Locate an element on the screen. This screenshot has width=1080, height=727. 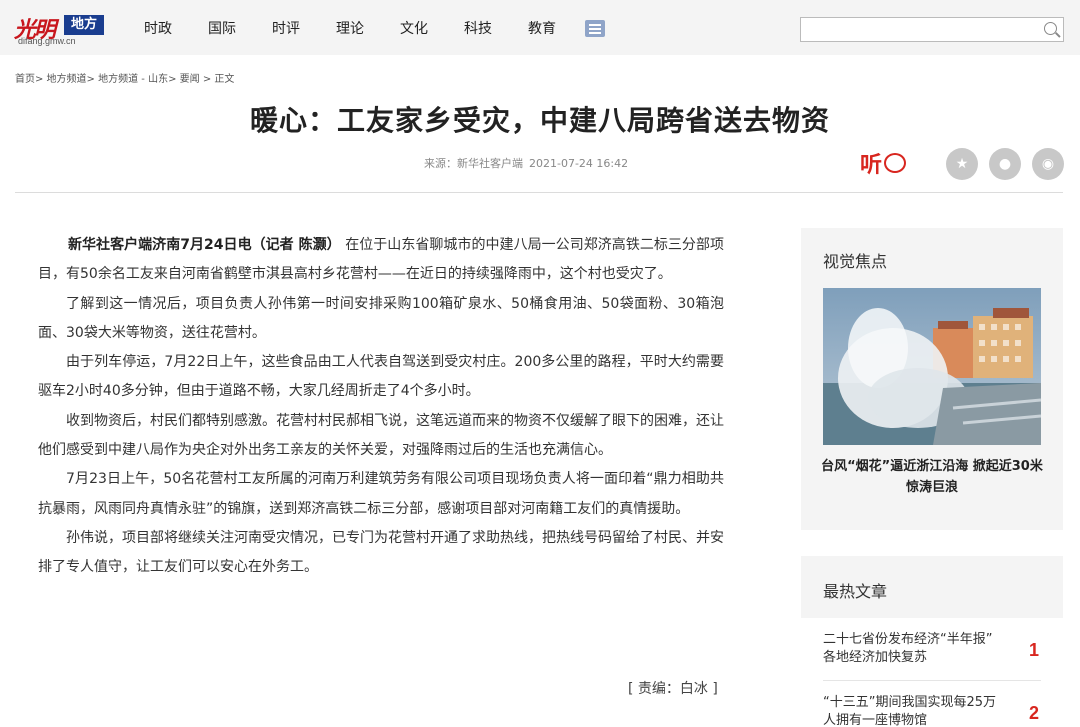
article-meta: 来源：新华社客户端 2021-07-24 16:42 is located at coordinates (526, 163).